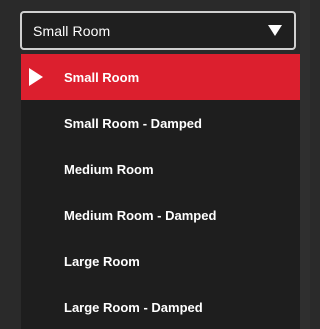  Describe the element at coordinates (275, 30) in the screenshot. I see `caret-down-icon` at that location.